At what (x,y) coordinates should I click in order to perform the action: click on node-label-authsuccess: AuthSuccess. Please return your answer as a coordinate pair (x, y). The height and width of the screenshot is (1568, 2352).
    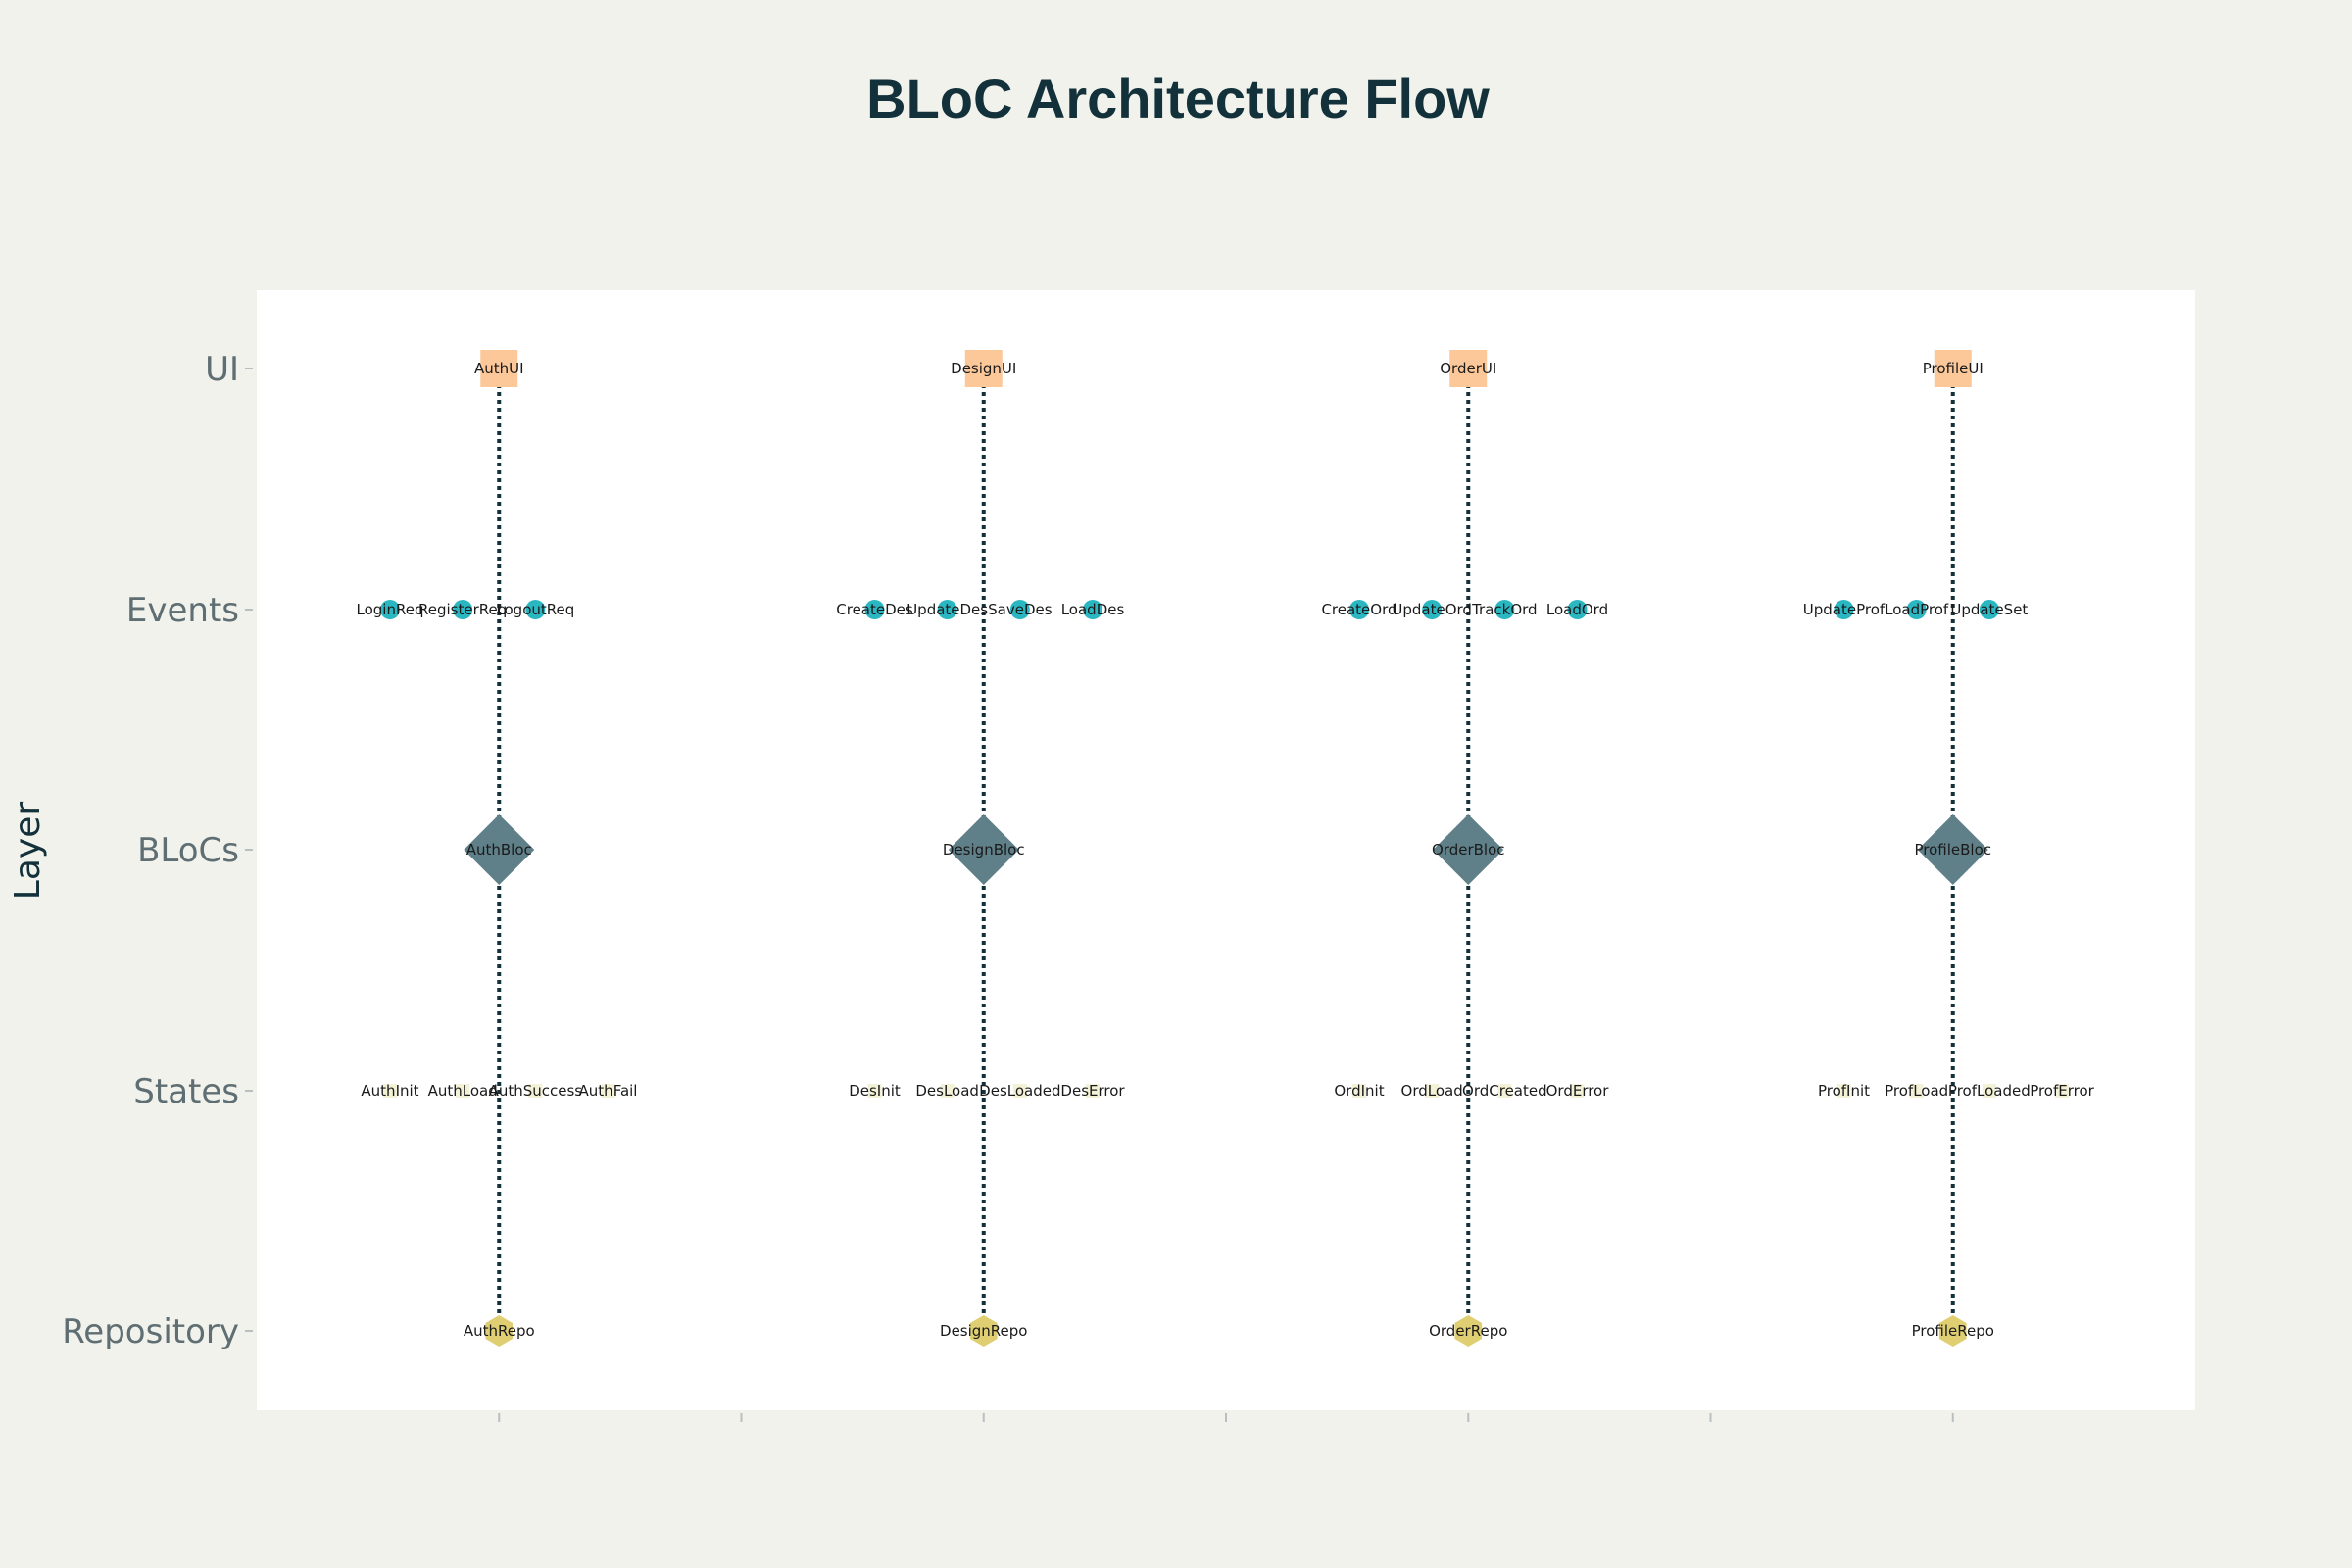
    Looking at the image, I should click on (536, 1091).